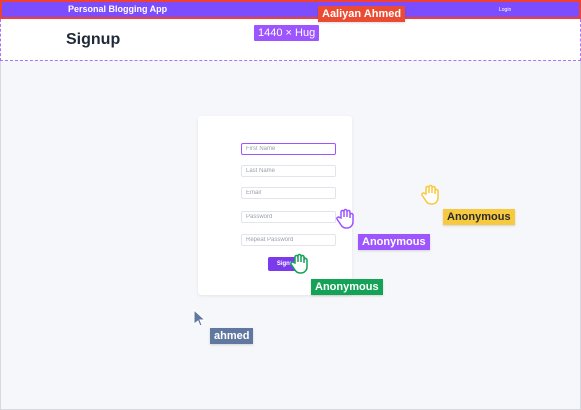 The width and height of the screenshot is (581, 410). Describe the element at coordinates (232, 336) in the screenshot. I see `collaborator-tag-ahmed: ahmed` at that location.